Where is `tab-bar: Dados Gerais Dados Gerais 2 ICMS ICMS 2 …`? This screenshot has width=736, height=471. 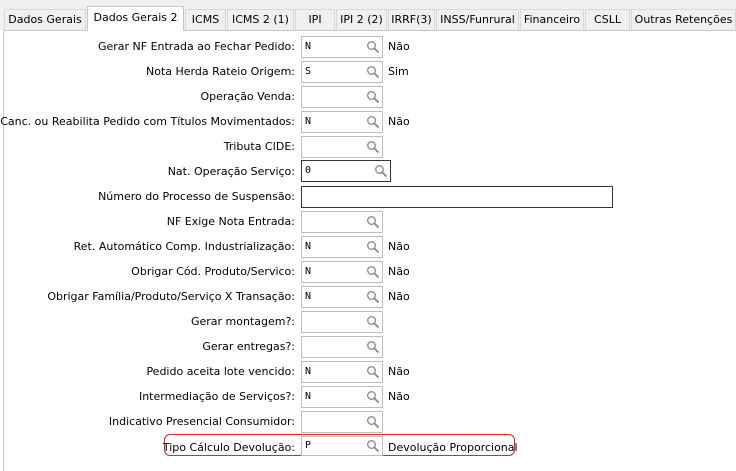
tab-bar: Dados Gerais Dados Gerais 2 ICMS ICMS 2 … is located at coordinates (368, 15).